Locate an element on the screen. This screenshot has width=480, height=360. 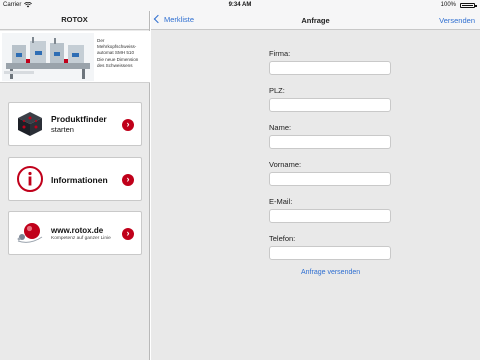
app-title: ROTOX is located at coordinates (74, 19).